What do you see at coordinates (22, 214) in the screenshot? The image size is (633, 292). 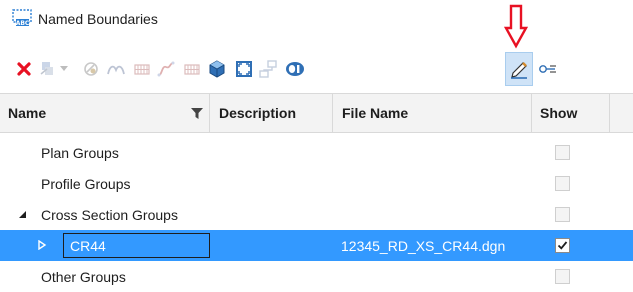 I see `expanded-triangle-icon` at bounding box center [22, 214].